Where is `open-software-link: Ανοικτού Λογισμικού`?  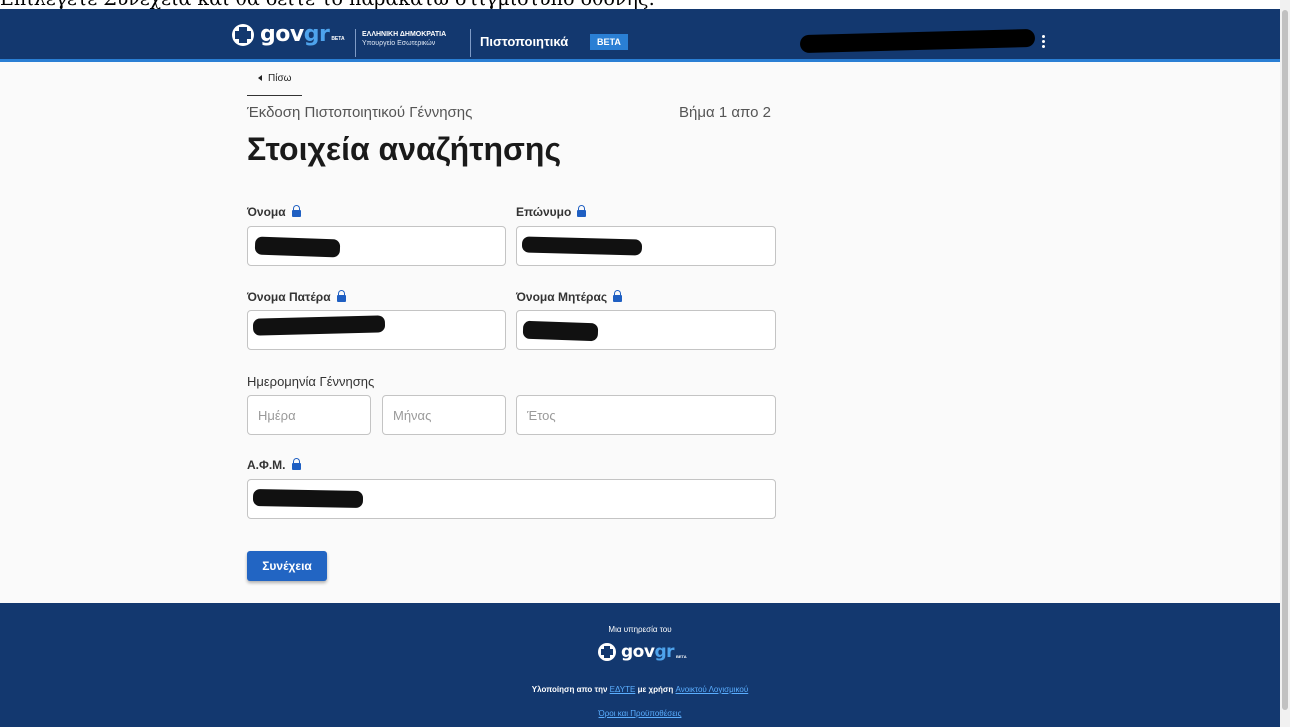 open-software-link: Ανοικτού Λογισμικού is located at coordinates (712, 689).